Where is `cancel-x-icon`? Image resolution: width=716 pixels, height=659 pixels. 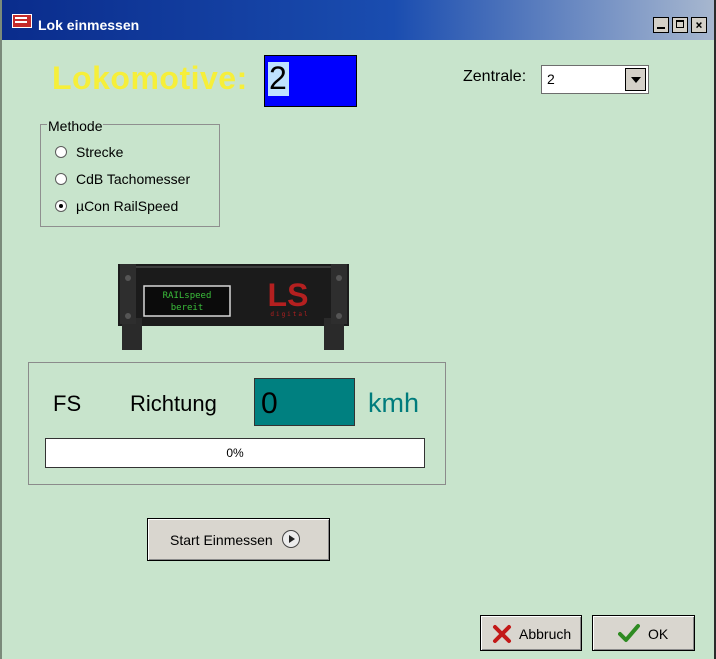 cancel-x-icon is located at coordinates (502, 634).